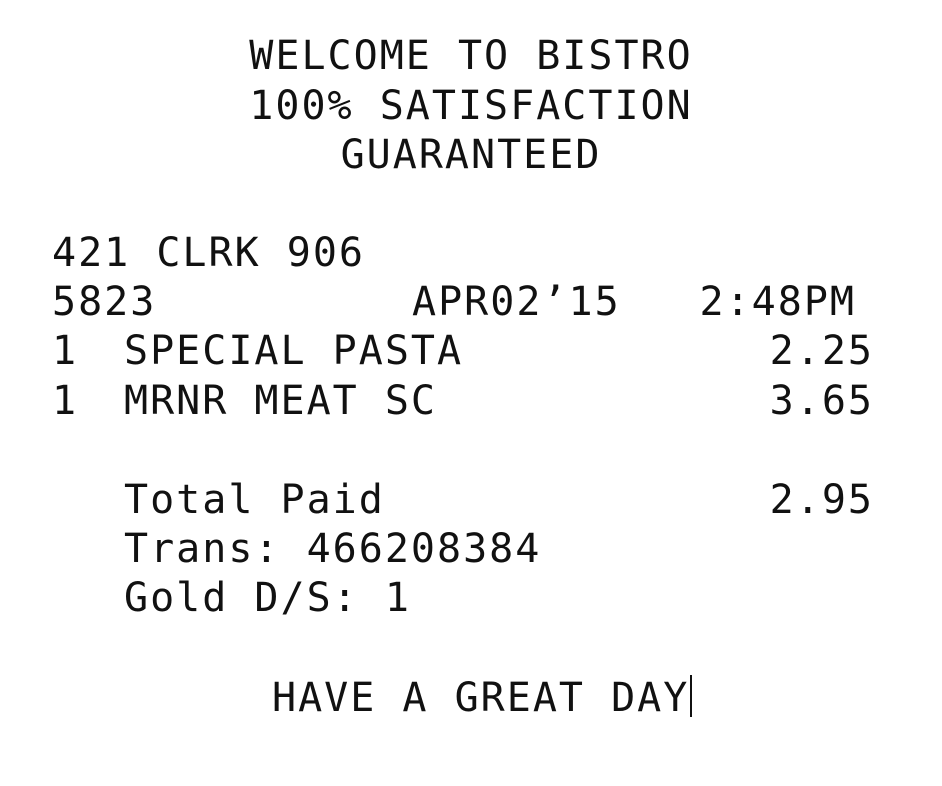 This screenshot has height=786, width=942. Describe the element at coordinates (777, 302) in the screenshot. I see `receipt-time: 2:48PM` at that location.